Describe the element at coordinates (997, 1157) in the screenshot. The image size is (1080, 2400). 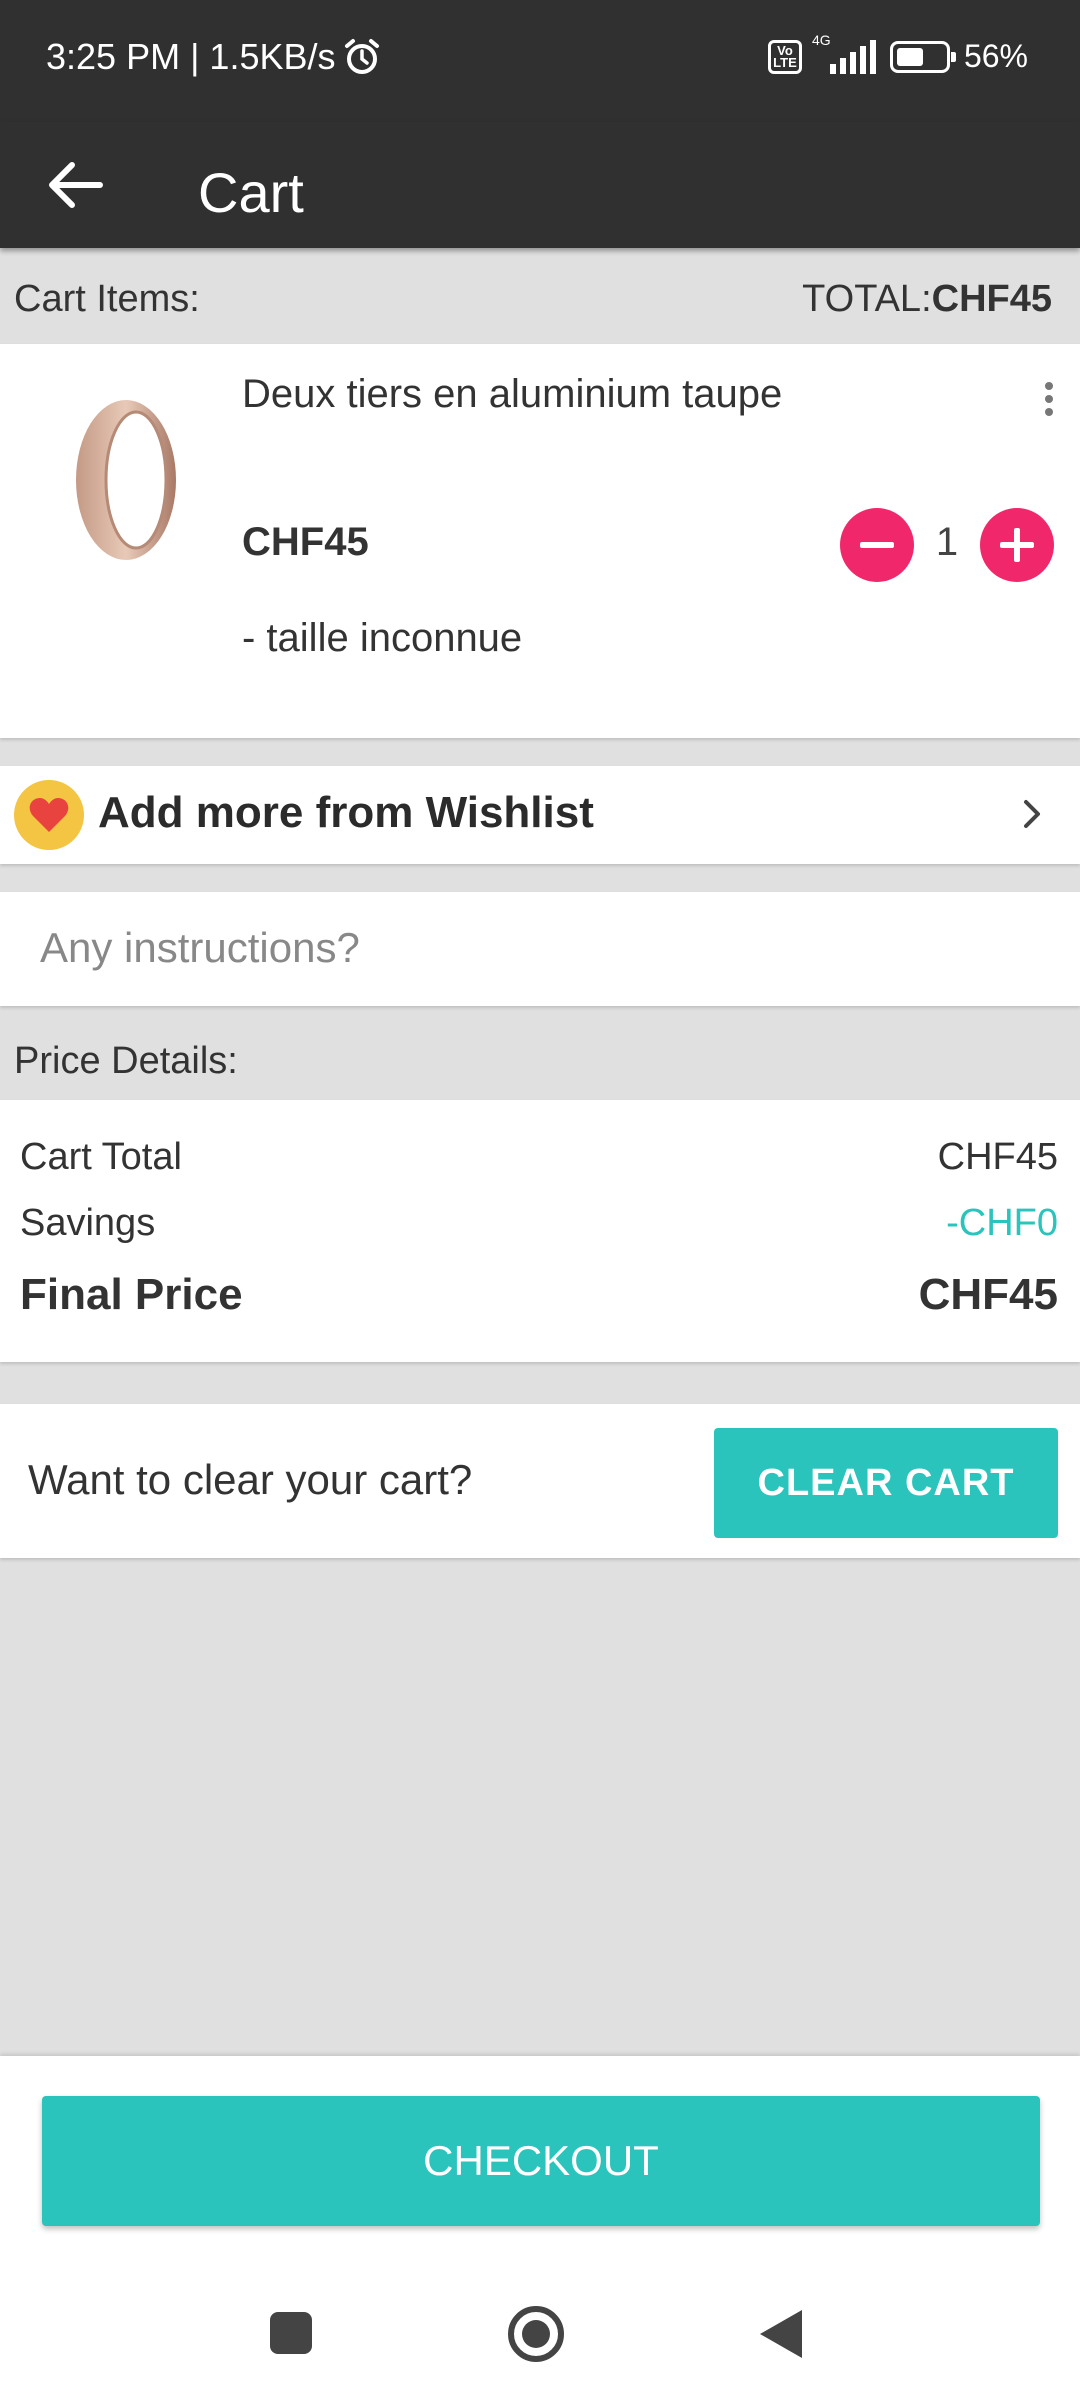
I see `cart-total-value: CHF45` at that location.